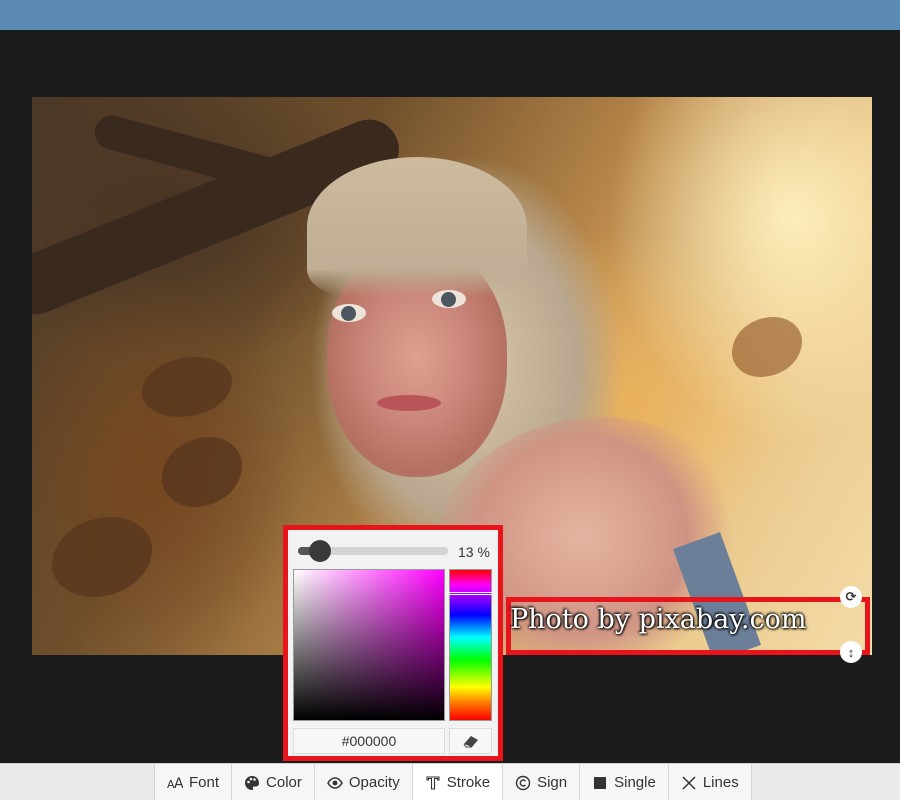 This screenshot has height=800, width=900. Describe the element at coordinates (369, 741) in the screenshot. I see `hex-color-field: #000000` at that location.